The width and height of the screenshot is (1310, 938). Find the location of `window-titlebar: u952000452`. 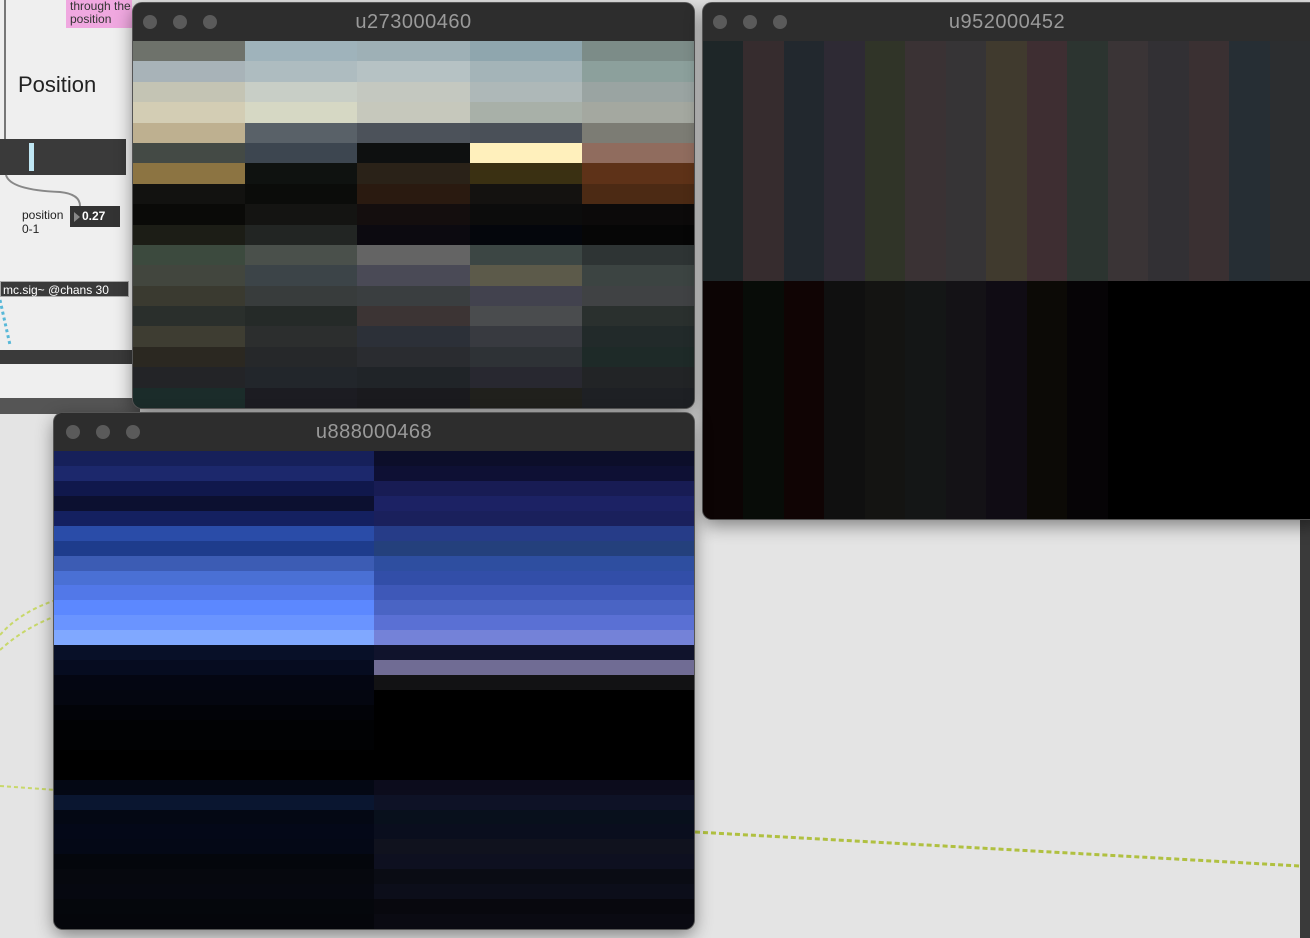

window-titlebar: u952000452 is located at coordinates (1006, 22).